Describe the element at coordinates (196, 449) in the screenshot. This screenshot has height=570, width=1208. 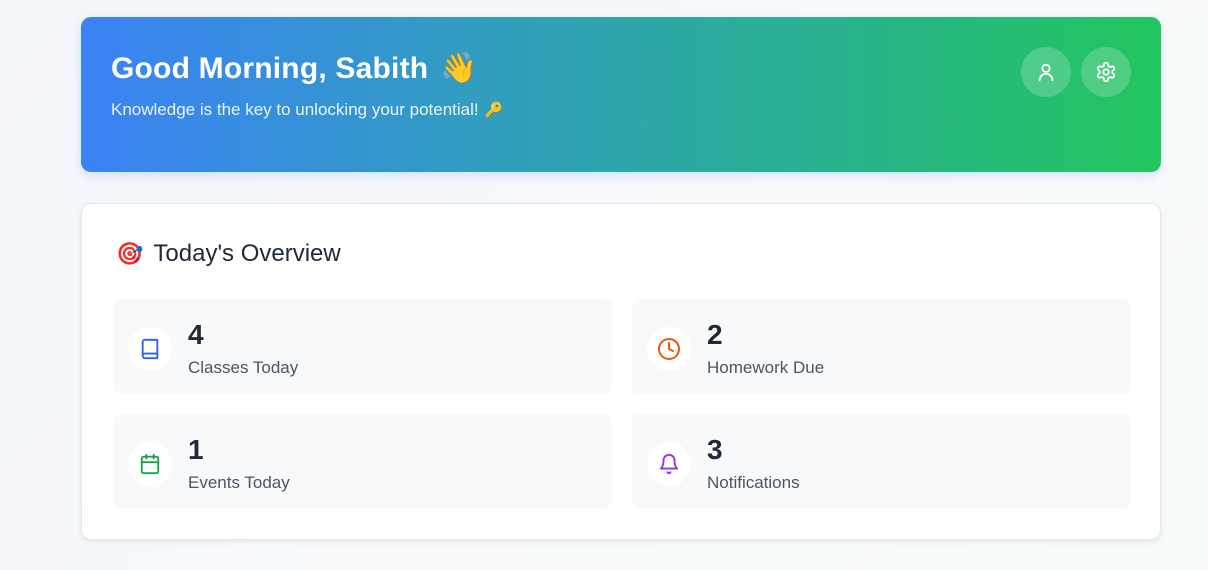
I see `stat-value: 1` at that location.